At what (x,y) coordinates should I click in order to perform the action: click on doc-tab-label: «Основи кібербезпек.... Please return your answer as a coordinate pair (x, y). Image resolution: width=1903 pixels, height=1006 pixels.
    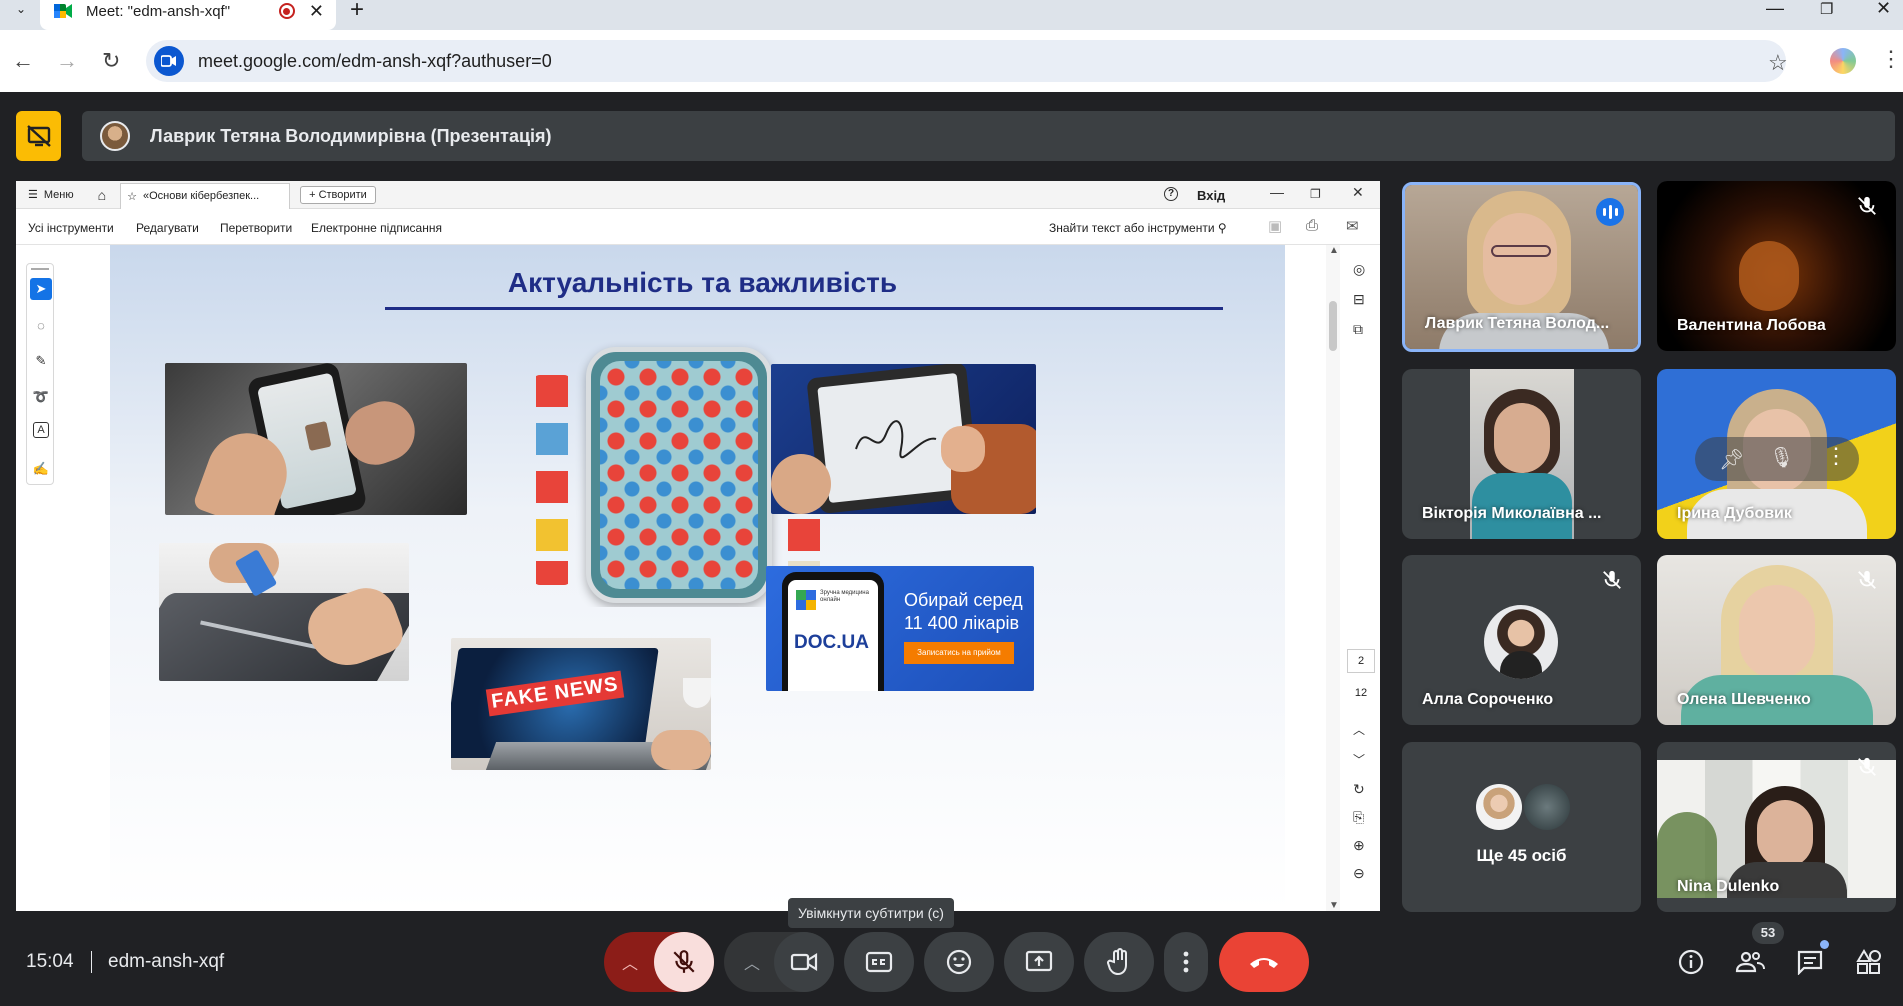
    Looking at the image, I should click on (201, 196).